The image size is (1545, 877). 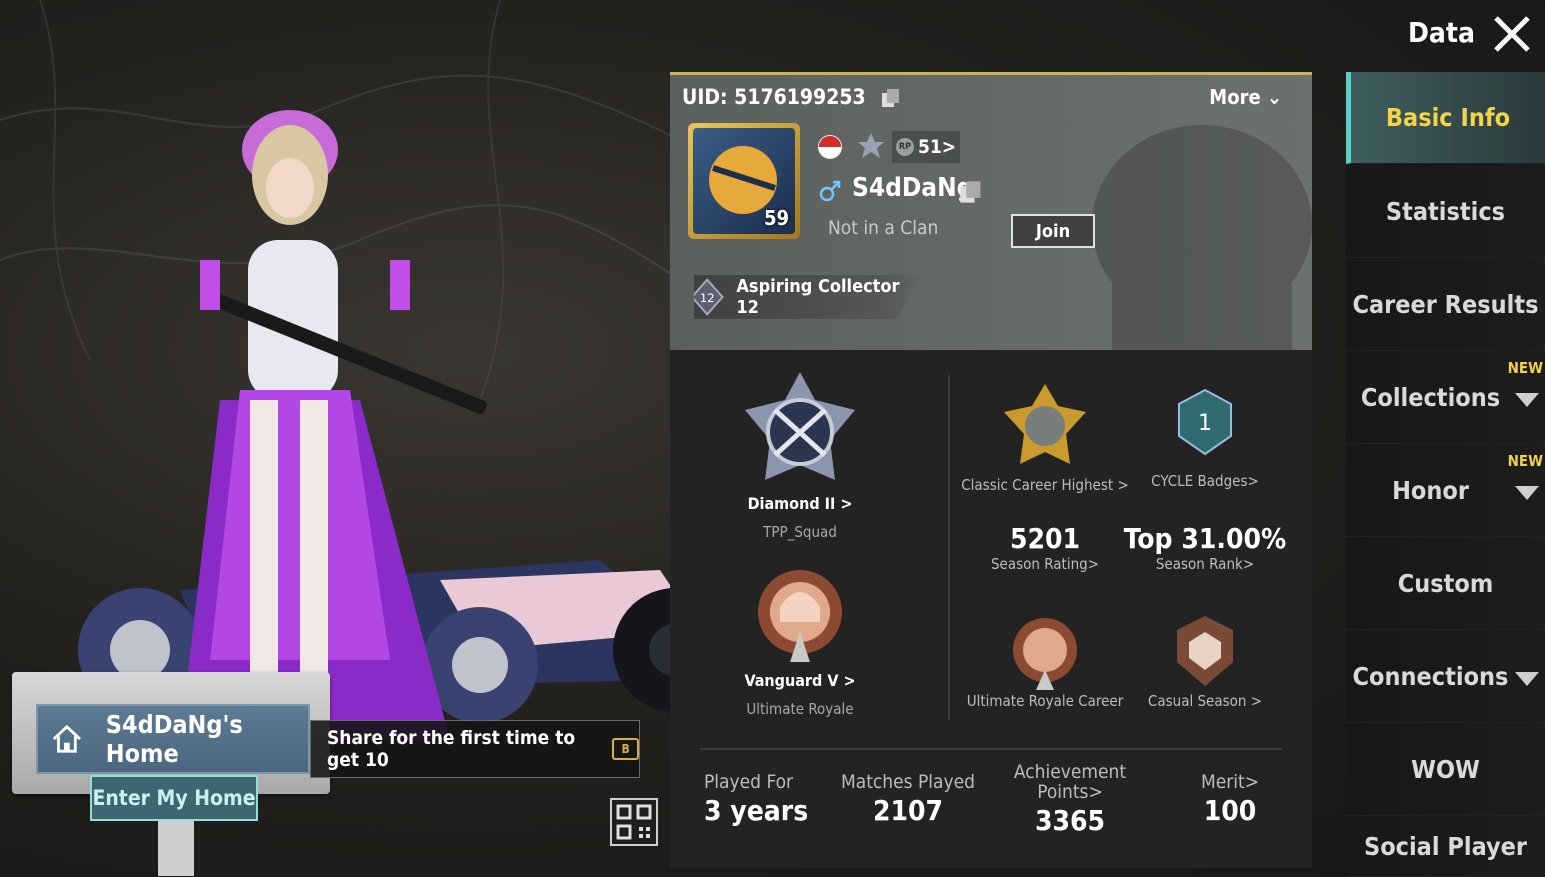 I want to click on played-for-label: Played For, so click(x=749, y=782).